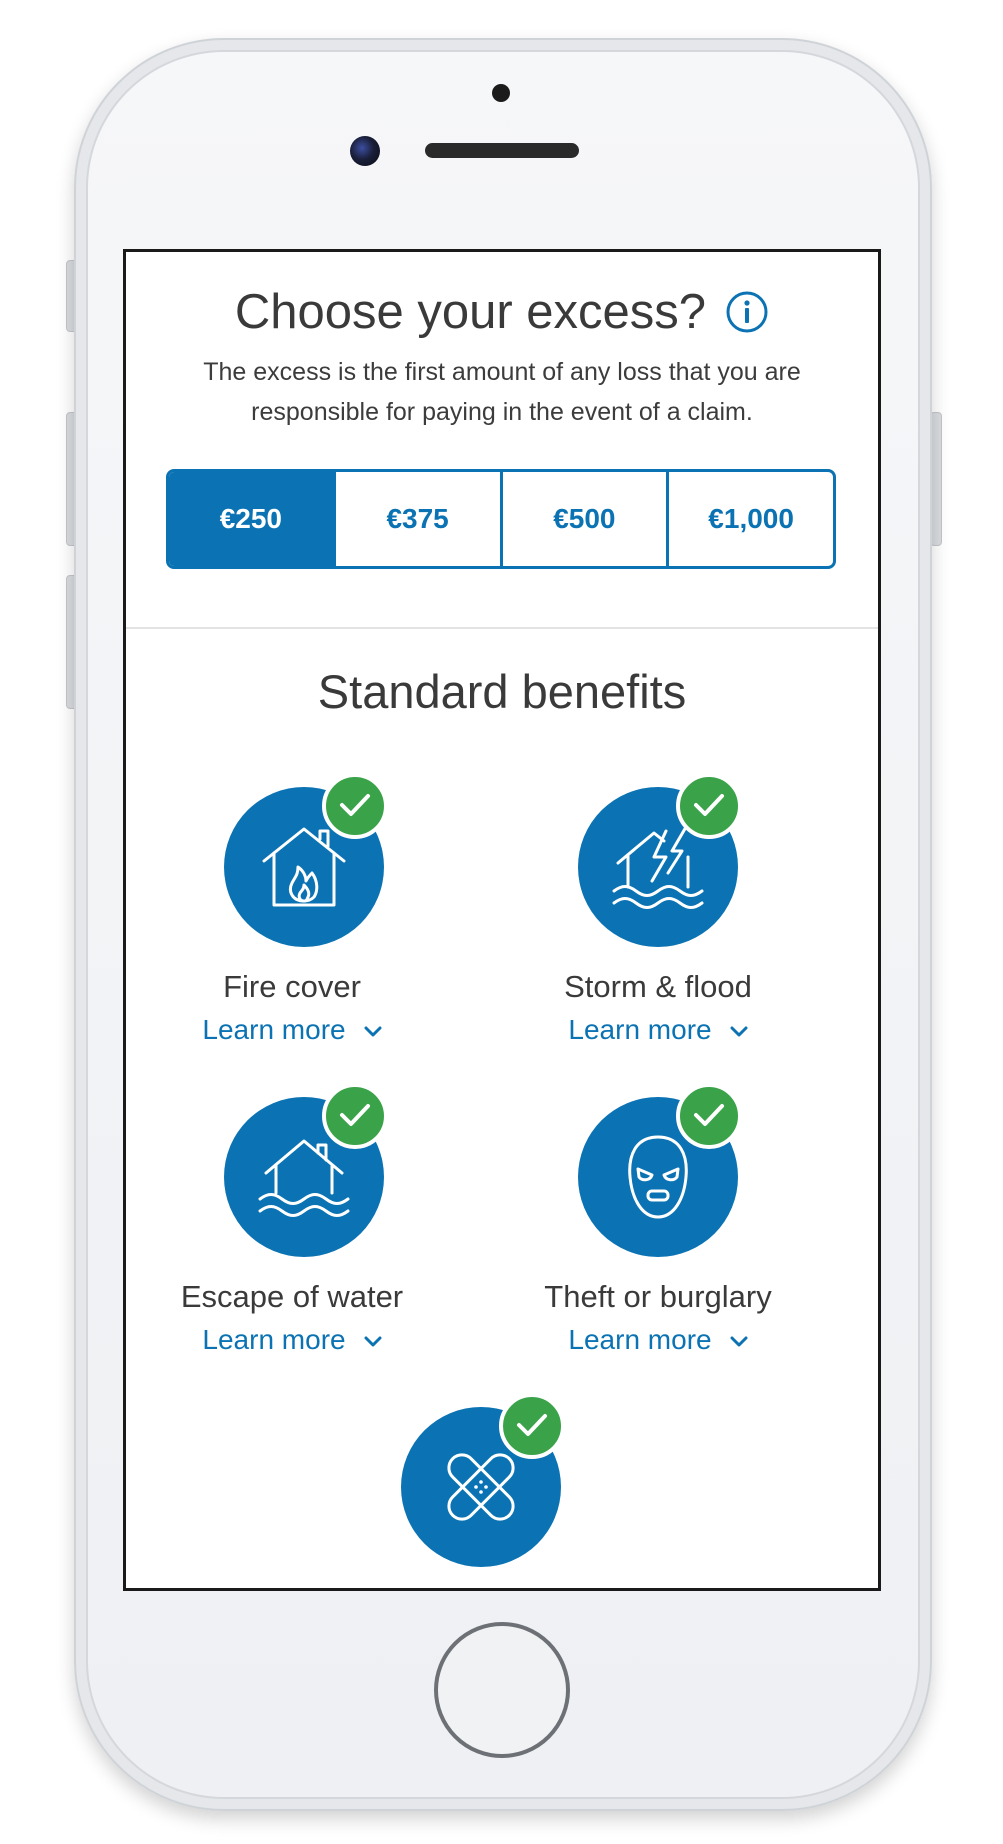 This screenshot has height=1844, width=1003. Describe the element at coordinates (365, 151) in the screenshot. I see `front-camera-icon` at that location.